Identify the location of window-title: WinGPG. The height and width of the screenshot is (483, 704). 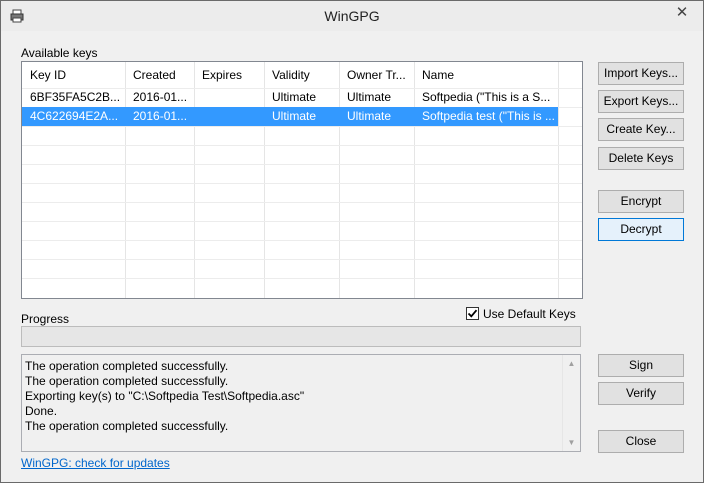
(352, 16).